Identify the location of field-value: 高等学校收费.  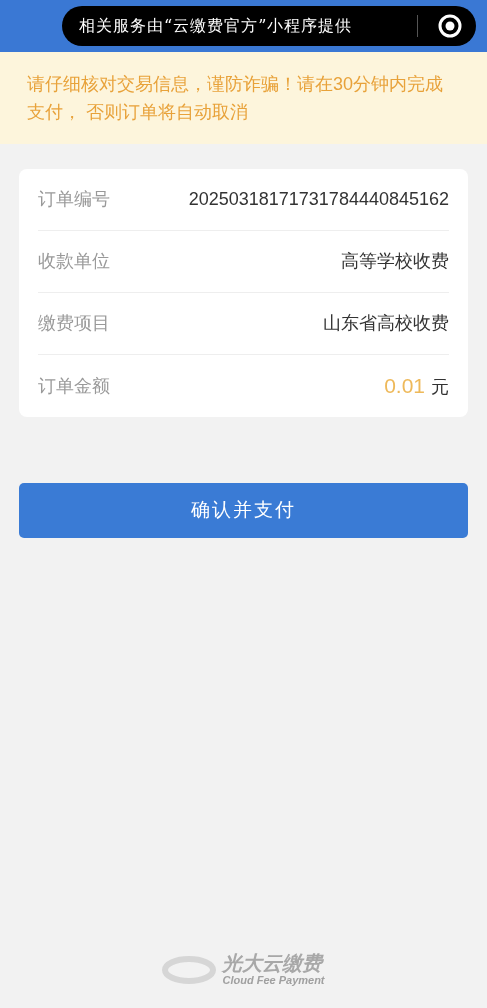
(395, 261).